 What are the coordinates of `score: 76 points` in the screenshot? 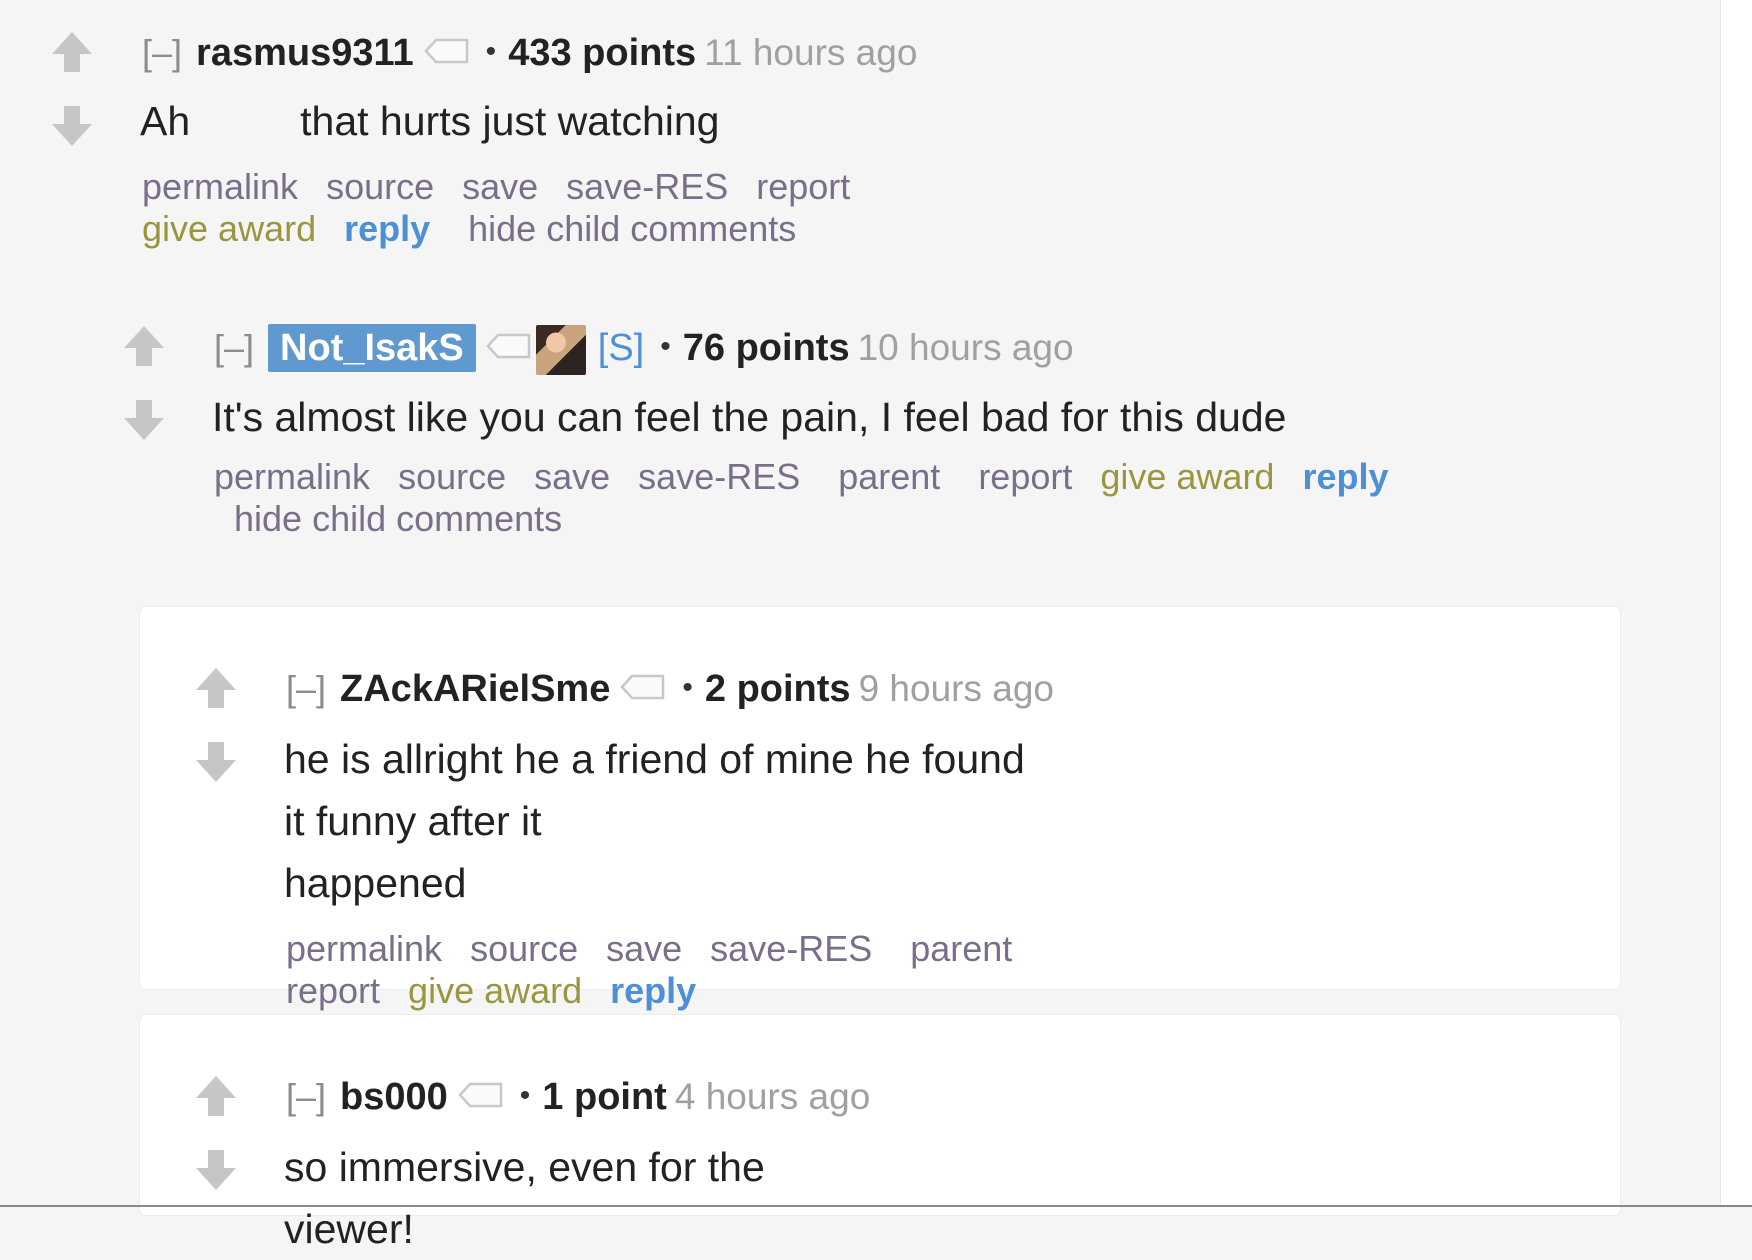 It's located at (766, 348).